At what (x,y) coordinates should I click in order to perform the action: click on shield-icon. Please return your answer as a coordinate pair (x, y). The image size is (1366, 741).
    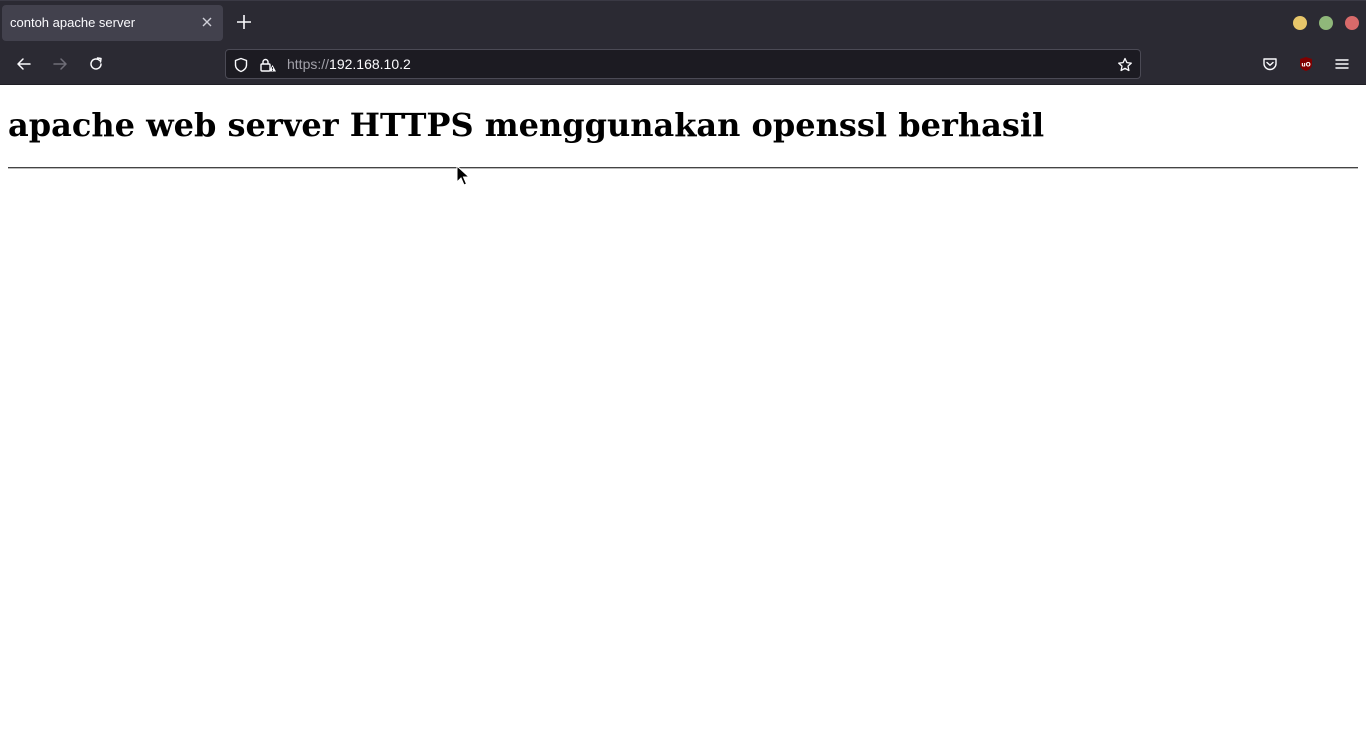
    Looking at the image, I should click on (241, 65).